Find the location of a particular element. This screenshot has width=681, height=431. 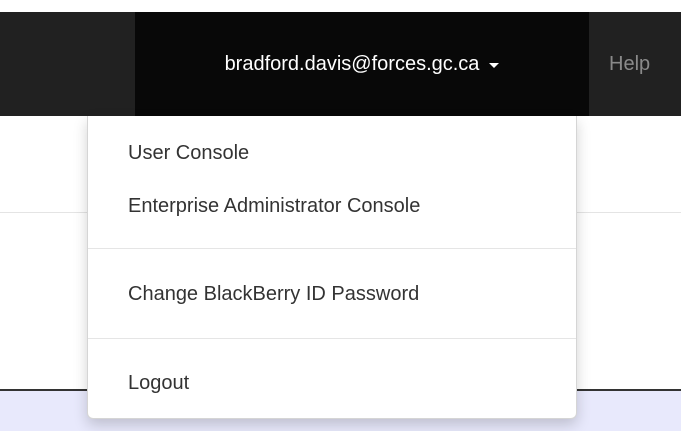

menu-item-user-console: User Console is located at coordinates (188, 153).